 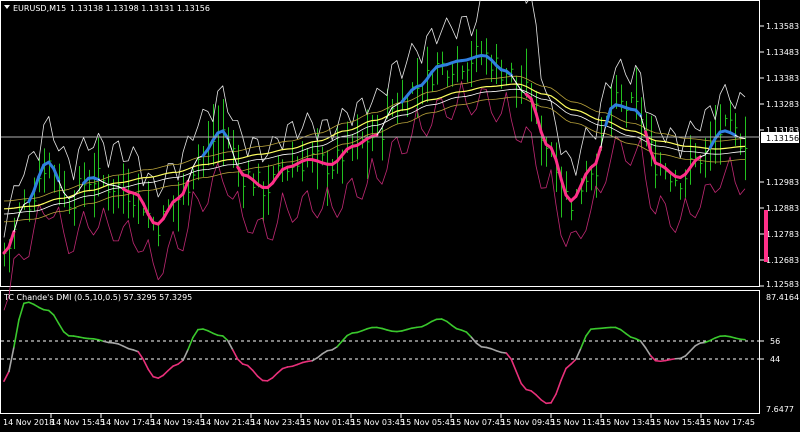 I want to click on price-tick: 1.13383, so click(x=782, y=78).